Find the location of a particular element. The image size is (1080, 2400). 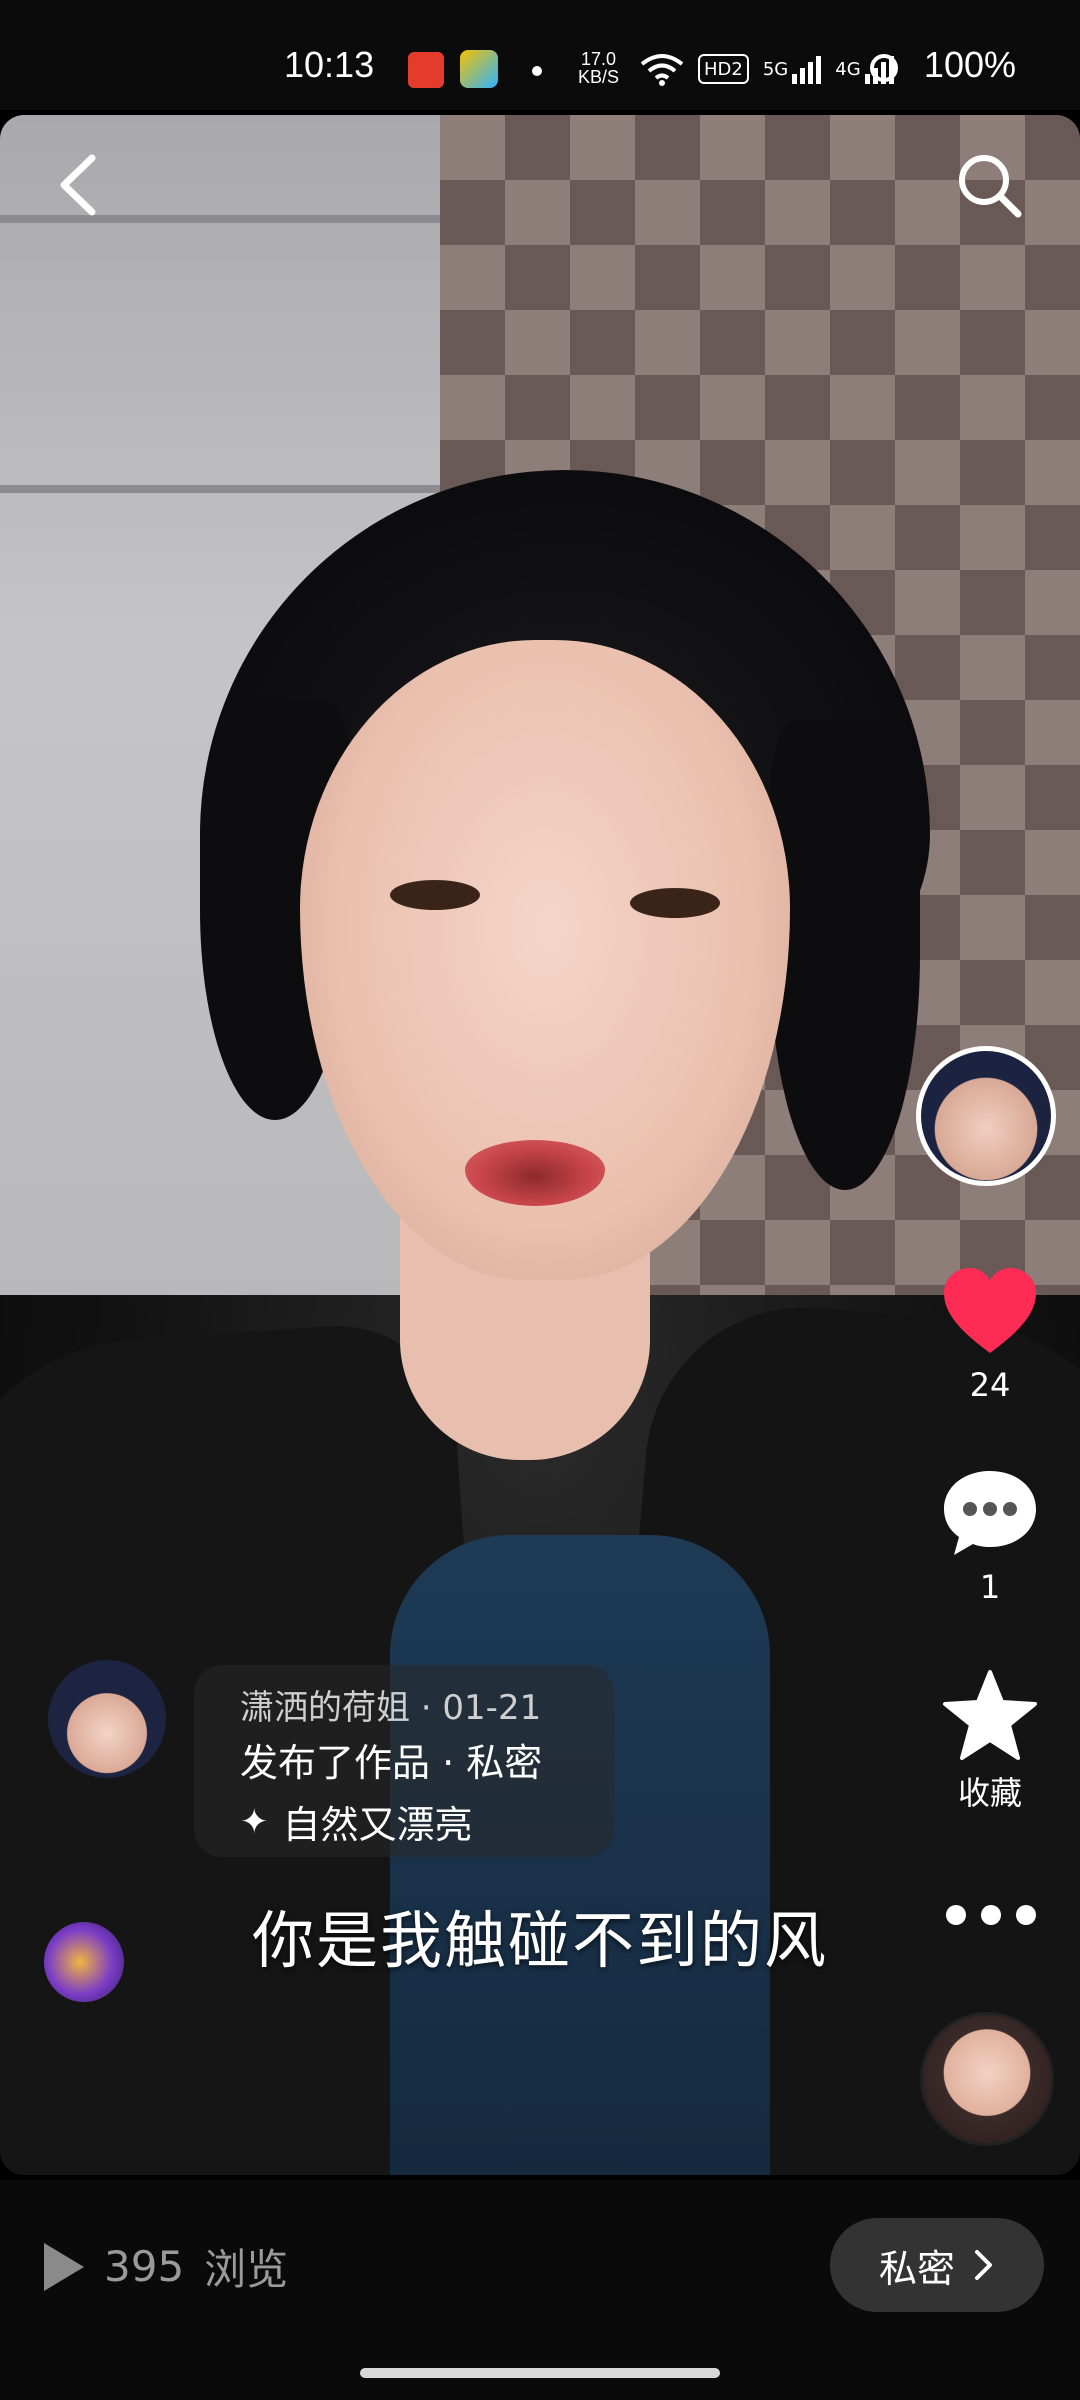

battery-ring-icon is located at coordinates (884, 68).